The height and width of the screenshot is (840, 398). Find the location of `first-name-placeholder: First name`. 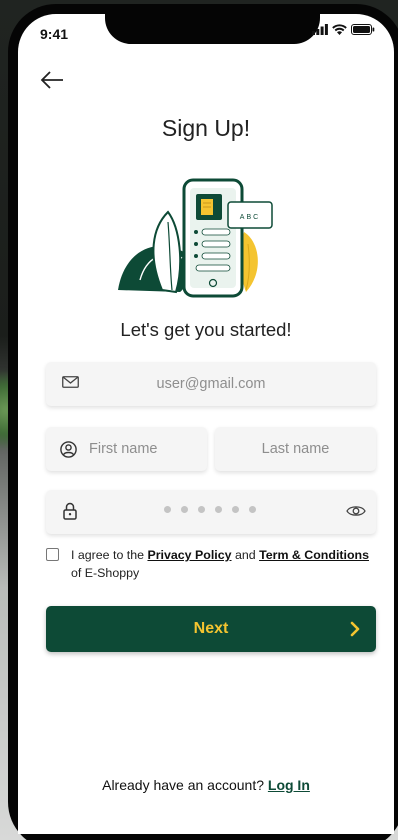

first-name-placeholder: First name is located at coordinates (123, 449).